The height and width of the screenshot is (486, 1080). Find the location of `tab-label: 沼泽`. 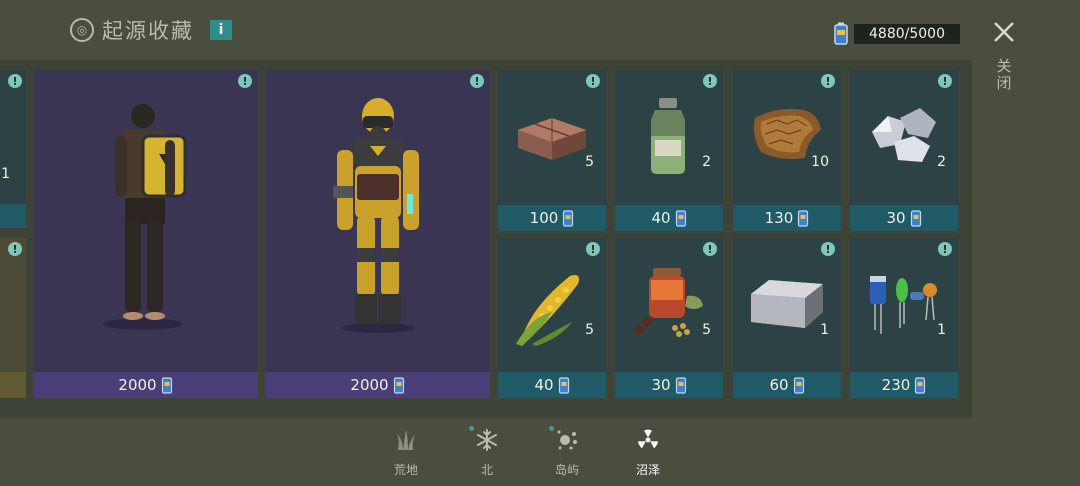

tab-label: 沼泽 is located at coordinates (647, 470).